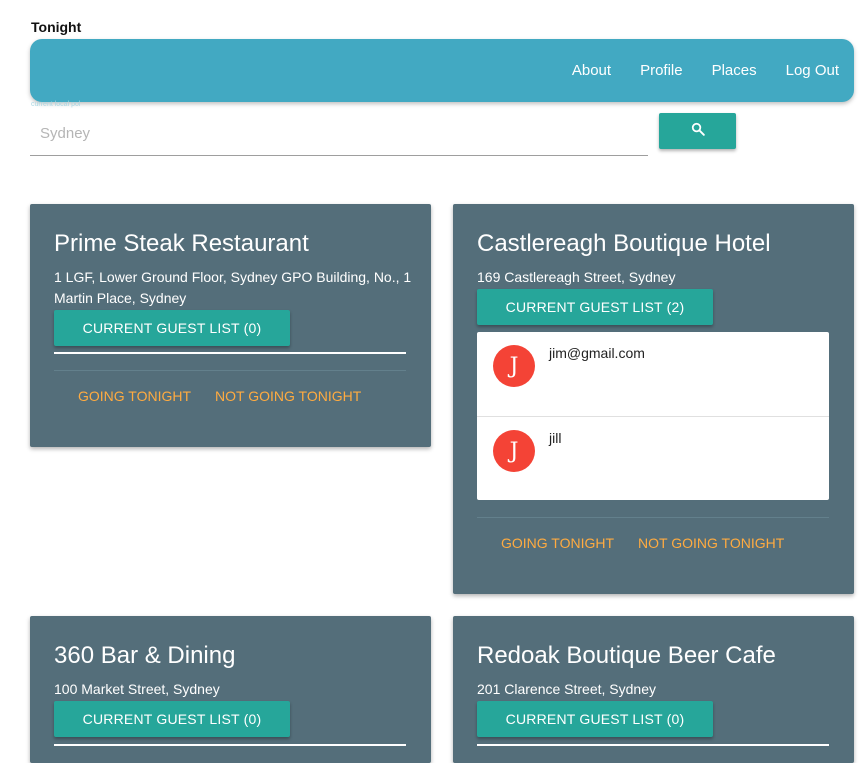  What do you see at coordinates (566, 689) in the screenshot?
I see `place-address: 201 Clarence Street, Sydney` at bounding box center [566, 689].